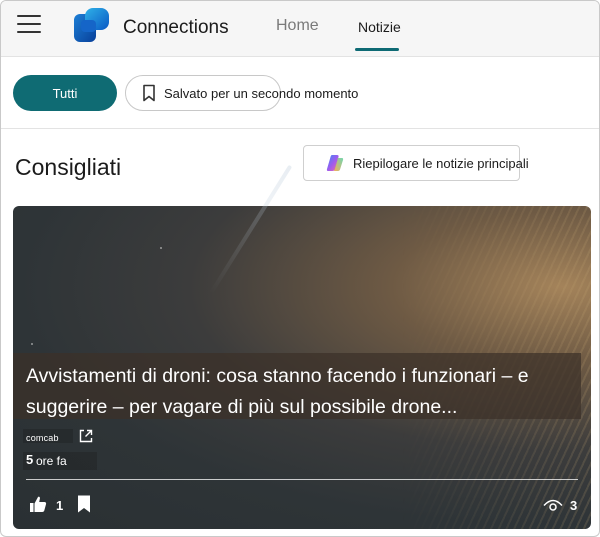 The height and width of the screenshot is (537, 600). I want to click on app-logo-icon, so click(91, 25).